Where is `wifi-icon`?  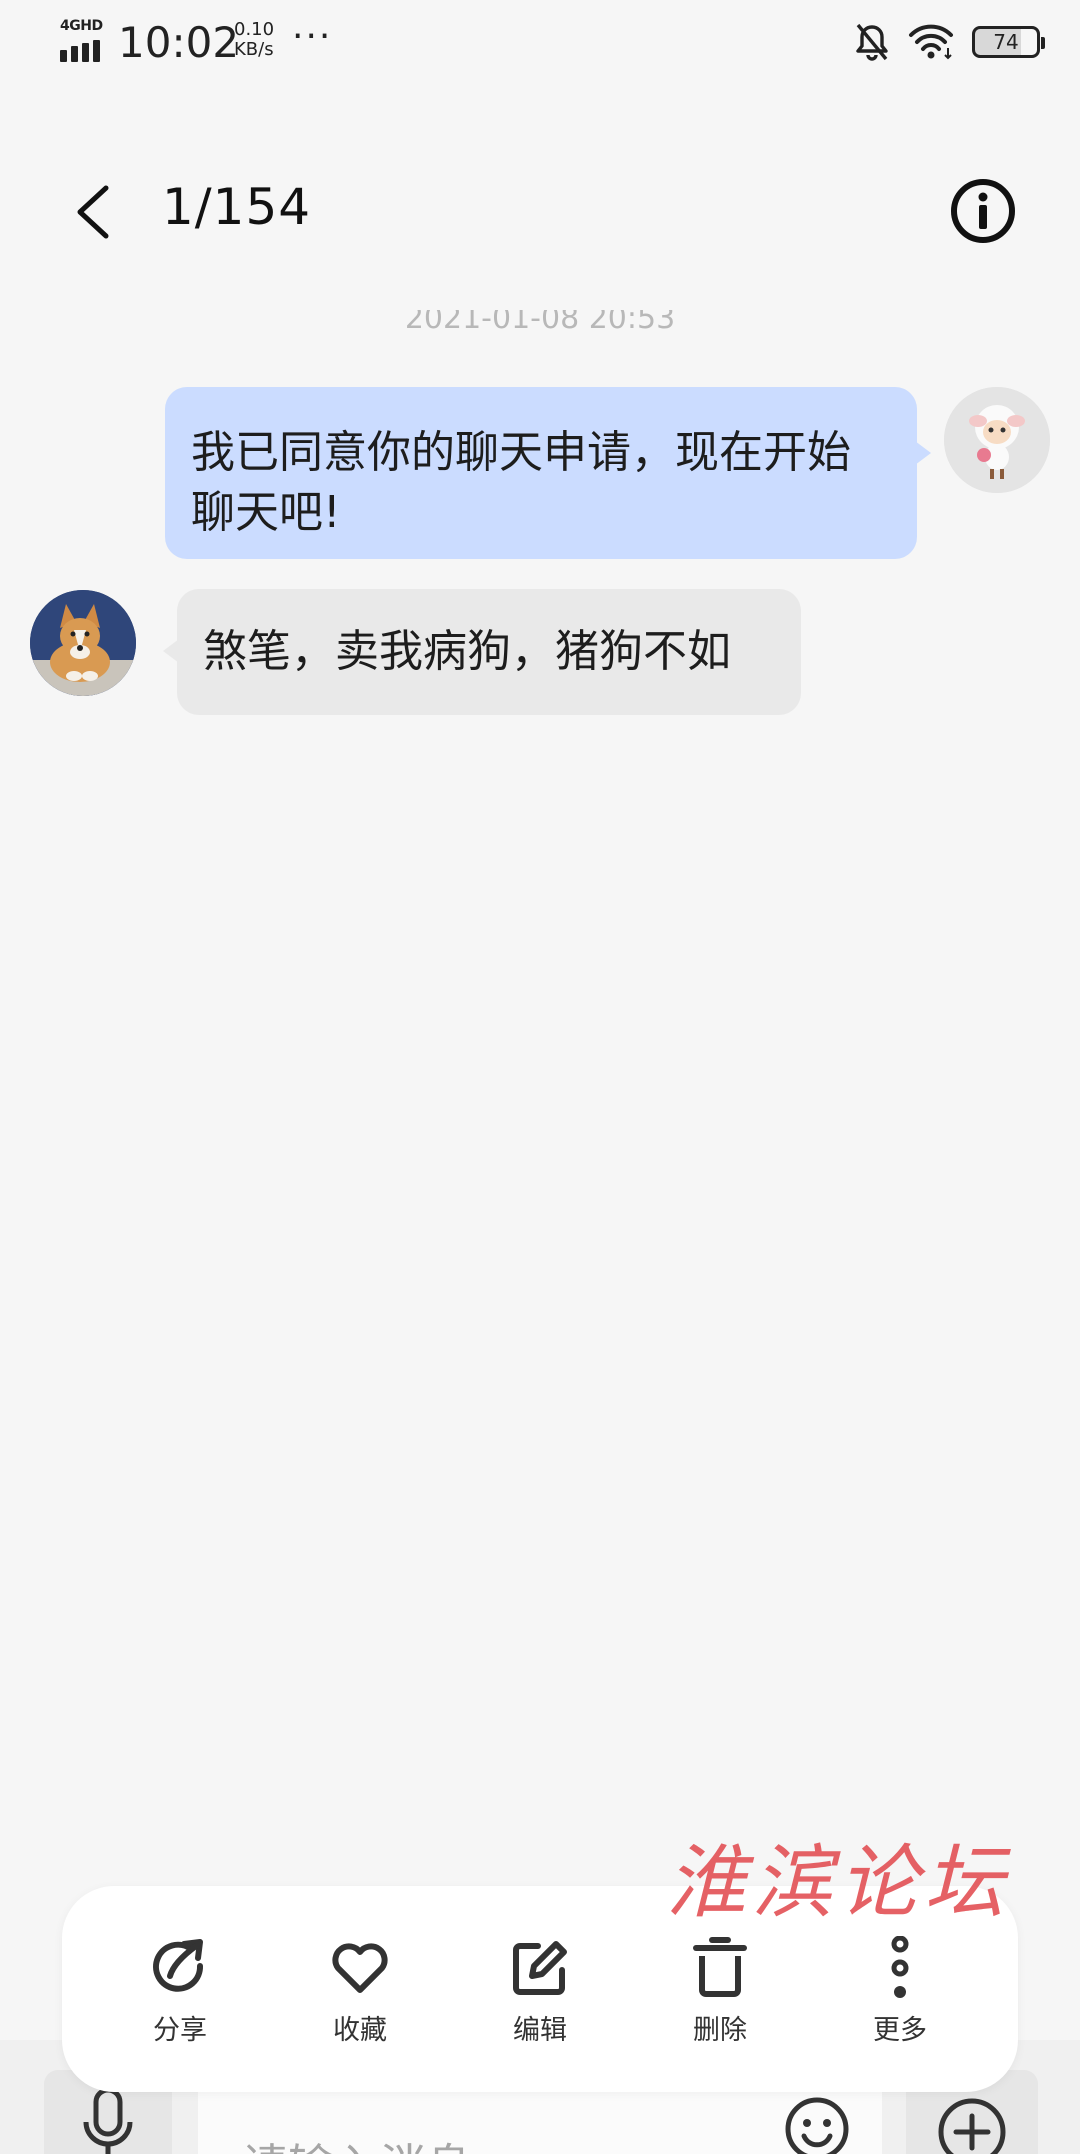
wifi-icon is located at coordinates (931, 42).